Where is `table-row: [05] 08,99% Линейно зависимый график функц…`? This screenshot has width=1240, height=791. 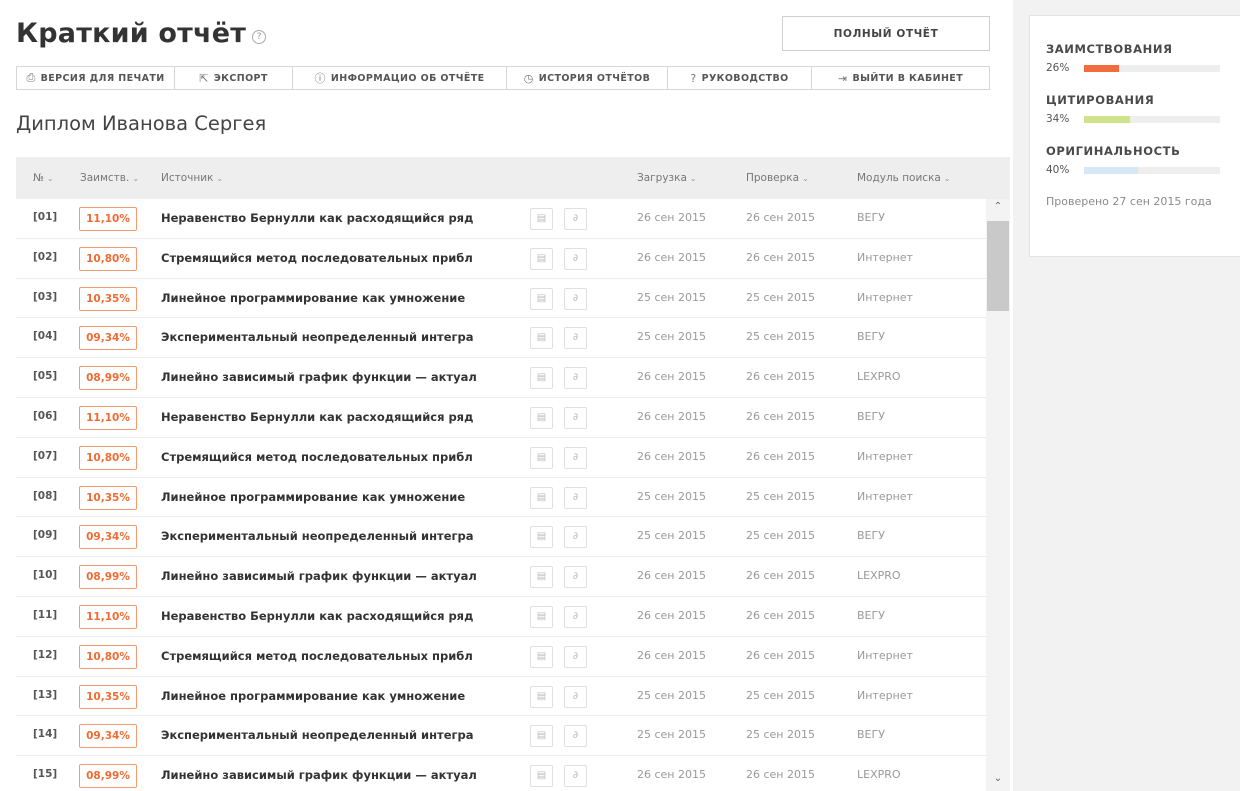
table-row: [05] 08,99% Линейно зависимый график функц… is located at coordinates (501, 378).